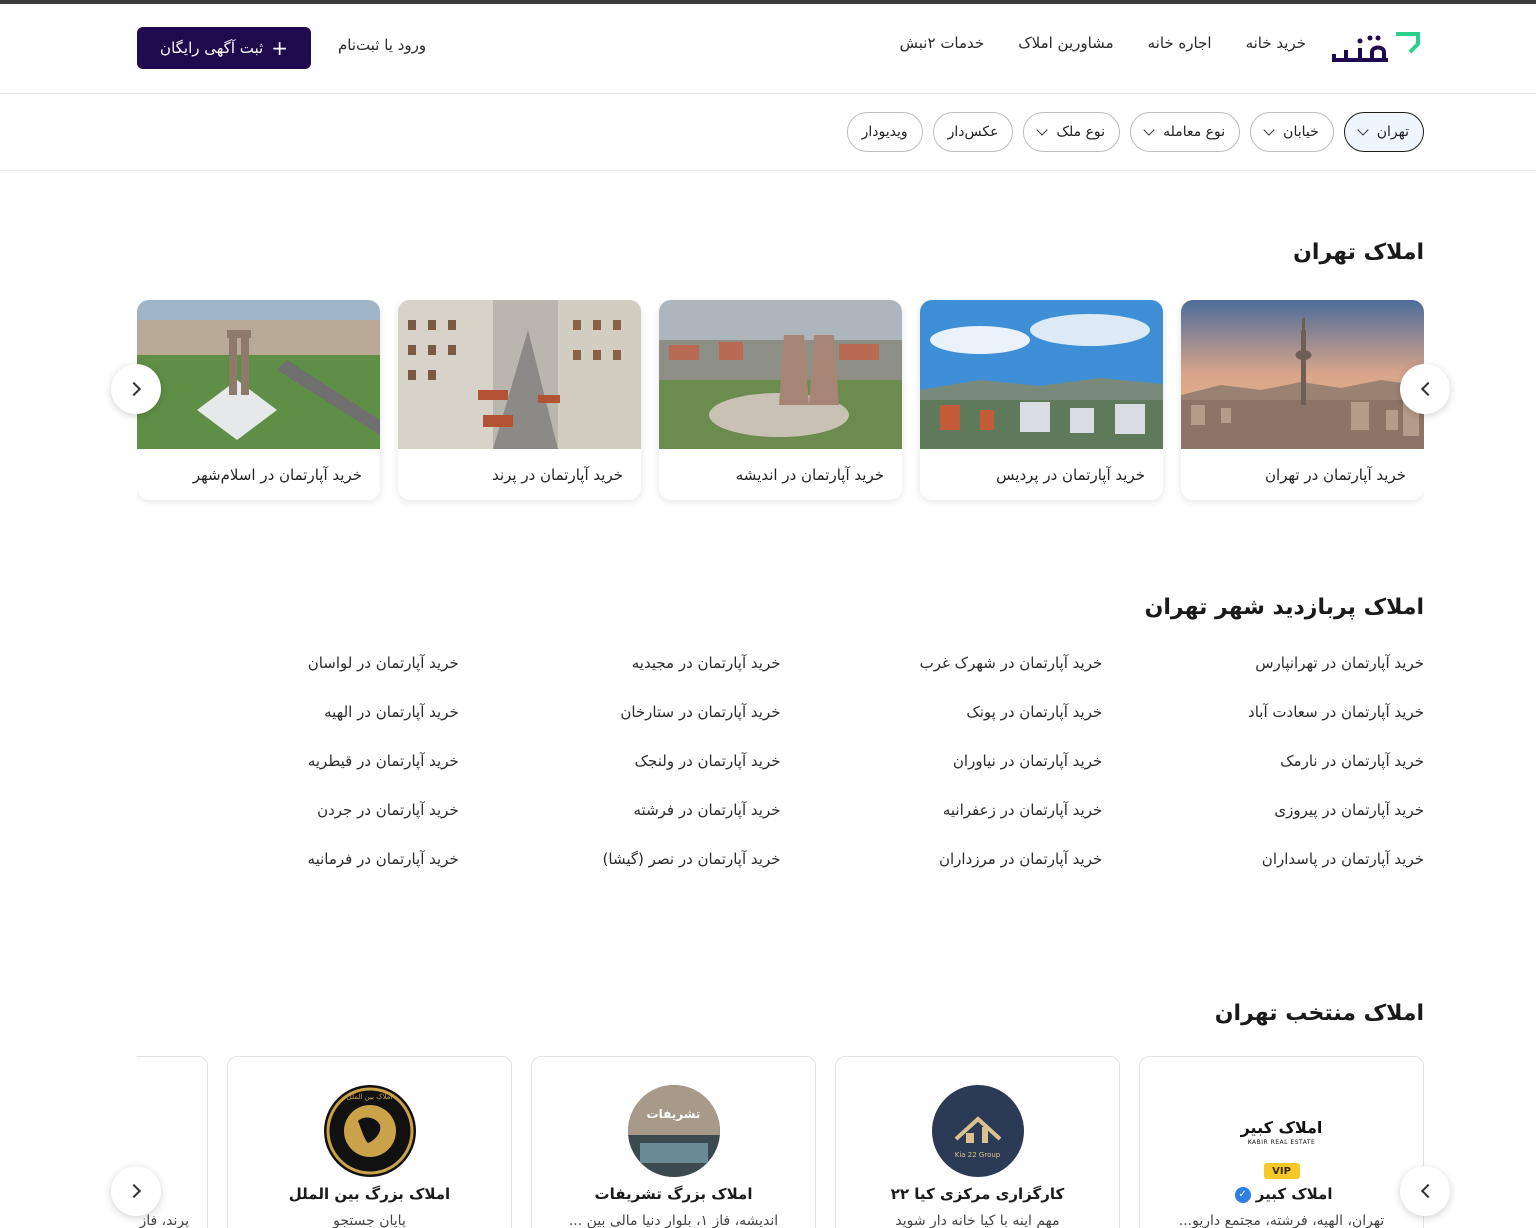 This screenshot has height=1228, width=1536. What do you see at coordinates (1263, 859) in the screenshot?
I see `popular-link: خرید آپارتمان در پاسداران` at bounding box center [1263, 859].